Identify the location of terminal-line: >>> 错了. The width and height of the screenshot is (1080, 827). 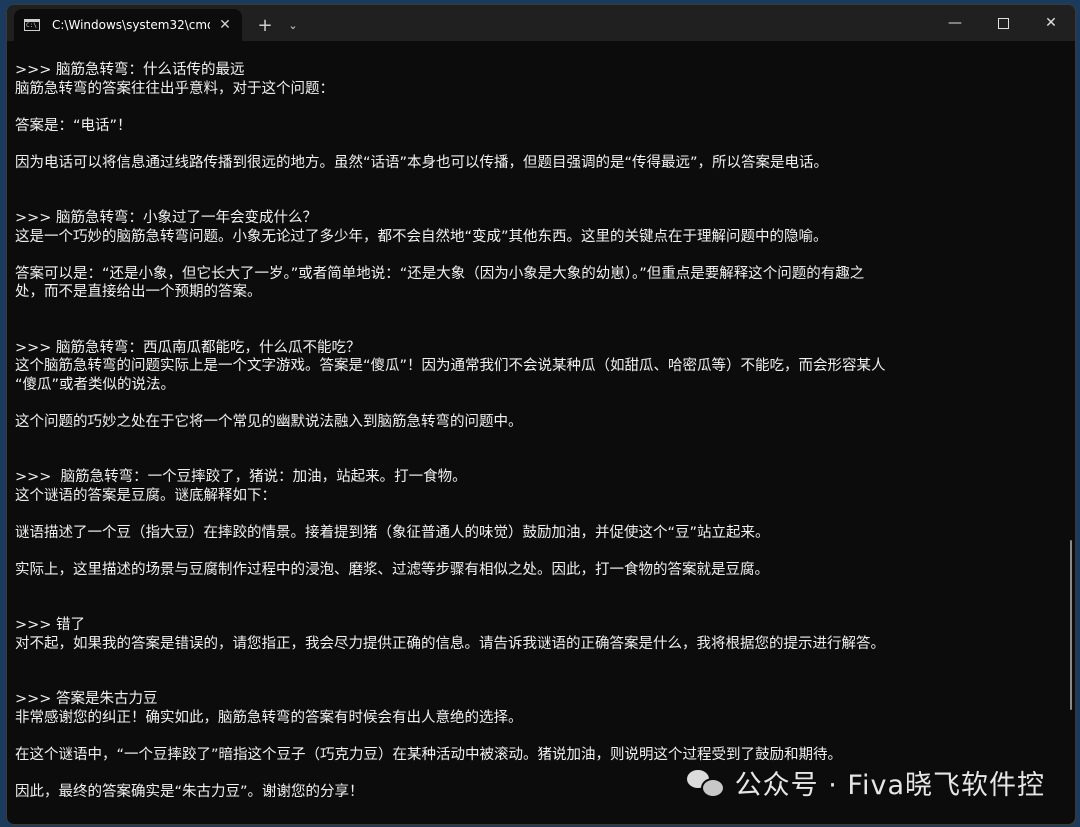
(50, 625).